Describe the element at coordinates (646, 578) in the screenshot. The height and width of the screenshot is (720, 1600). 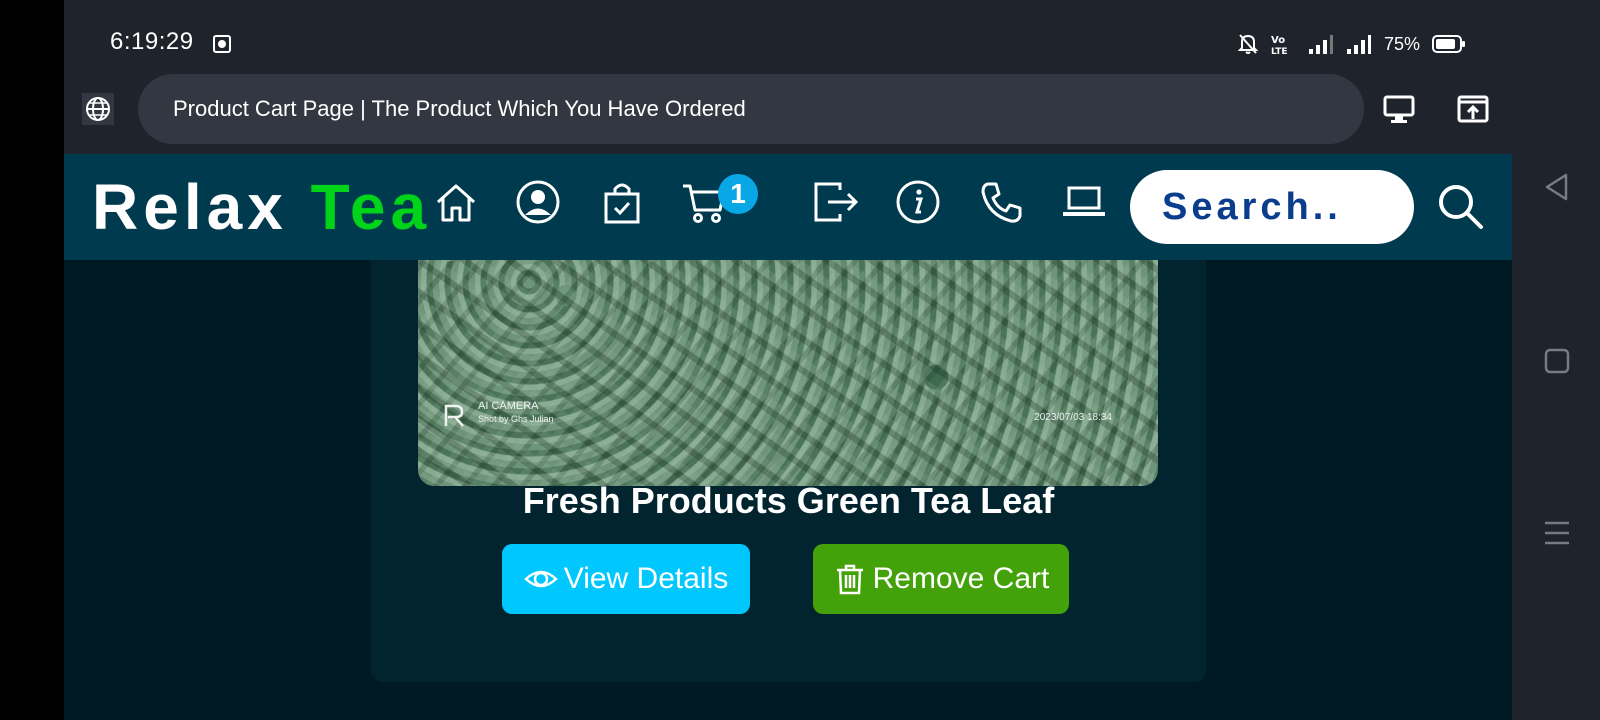
I see `view-details-label: View Details` at that location.